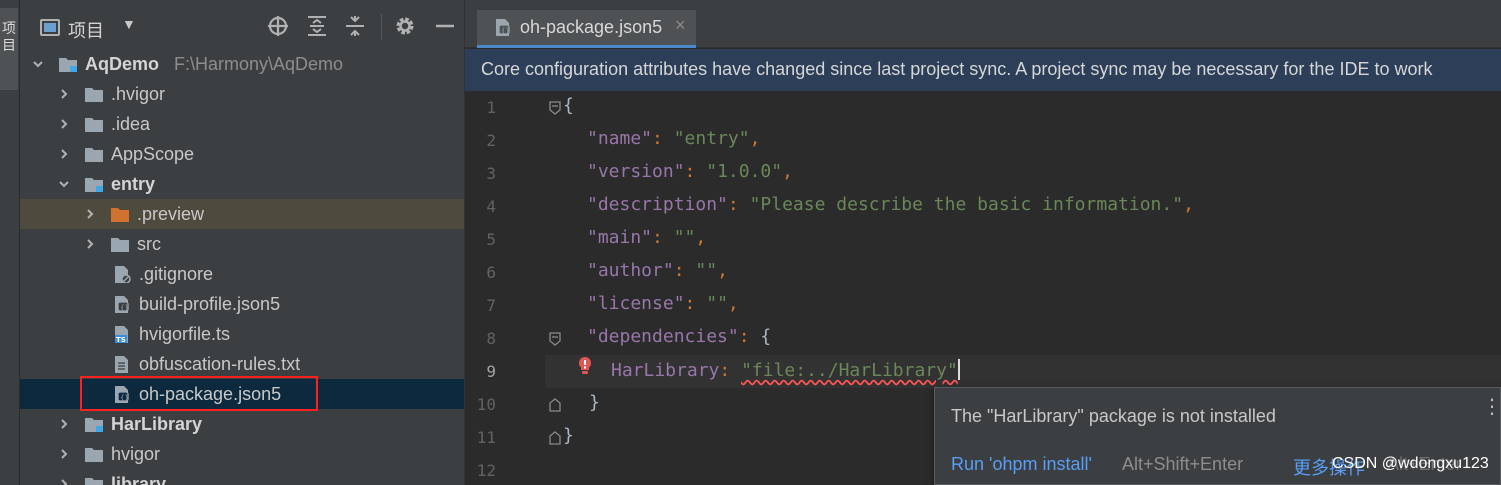 This screenshot has height=485, width=1501. I want to click on tree-item-library: library, so click(242, 477).